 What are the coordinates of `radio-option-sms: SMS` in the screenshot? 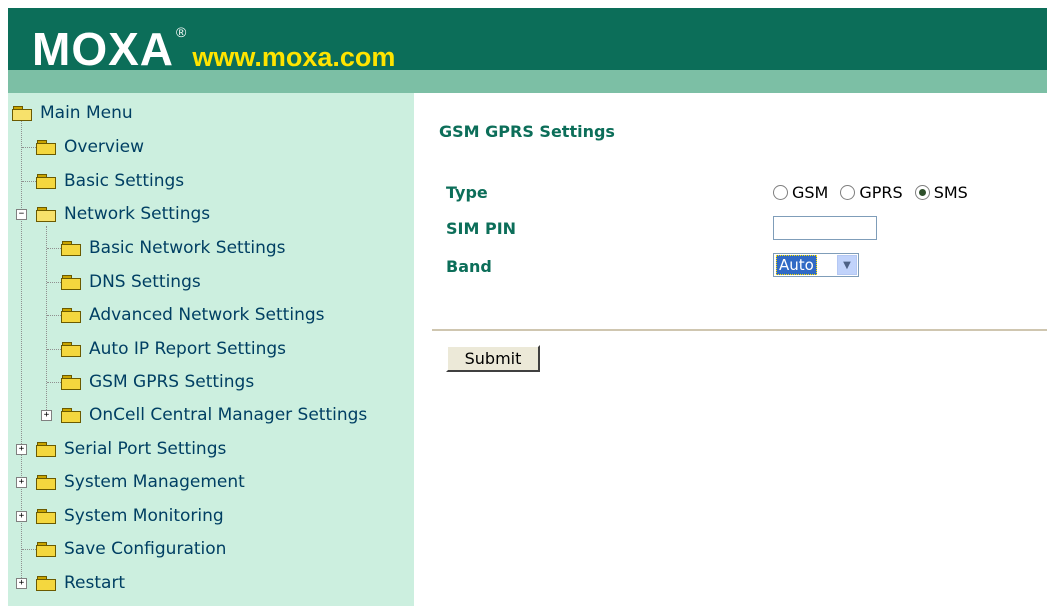 It's located at (941, 192).